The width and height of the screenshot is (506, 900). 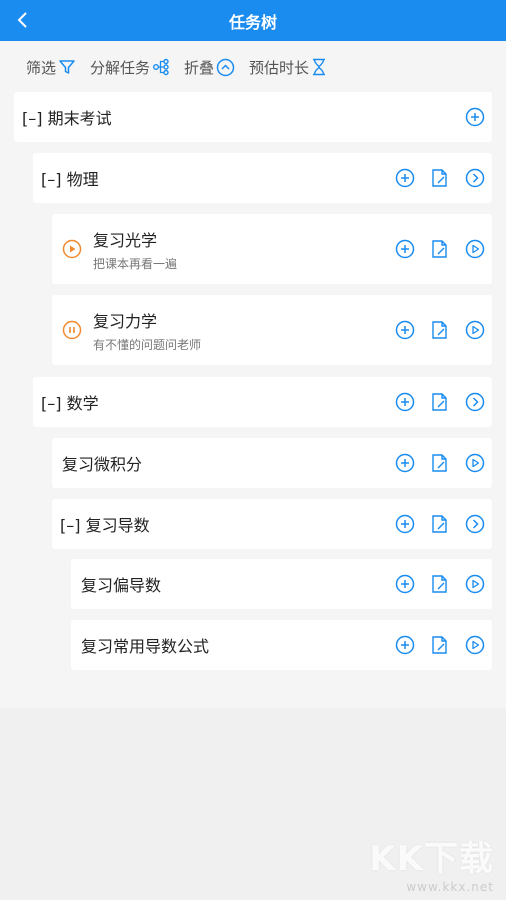 I want to click on tree-node-review-optics: 复习光学 把课本再看一遍, so click(x=272, y=249).